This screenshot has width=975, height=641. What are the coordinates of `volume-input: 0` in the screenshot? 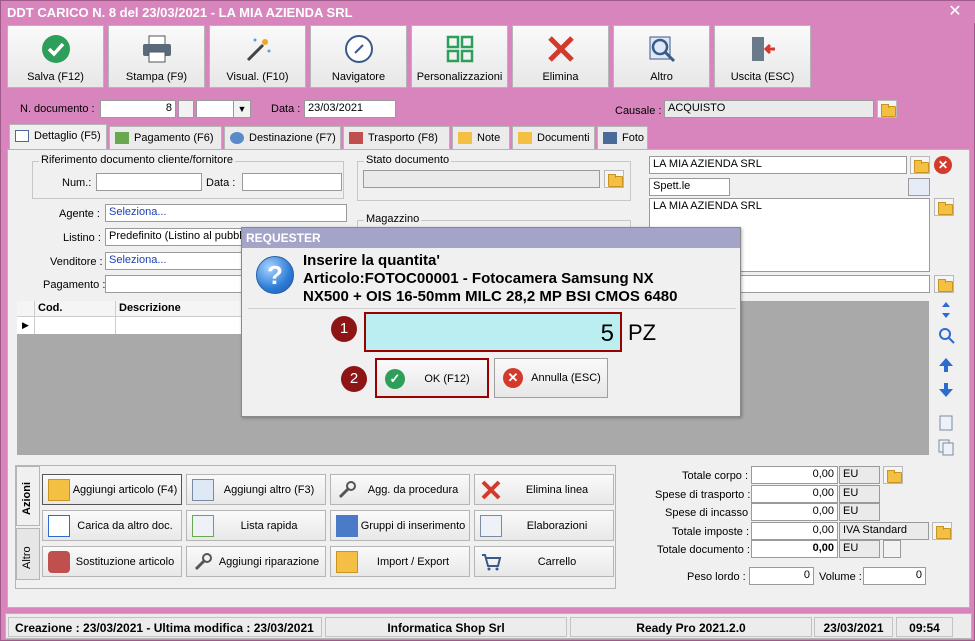 It's located at (894, 576).